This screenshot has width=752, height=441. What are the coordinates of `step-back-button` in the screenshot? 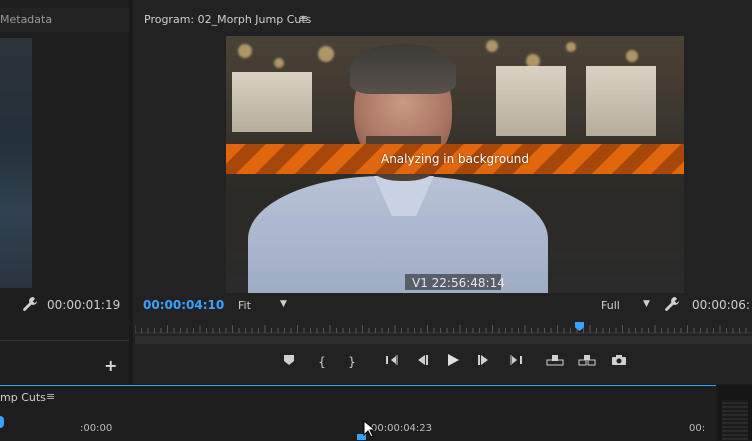 It's located at (422, 362).